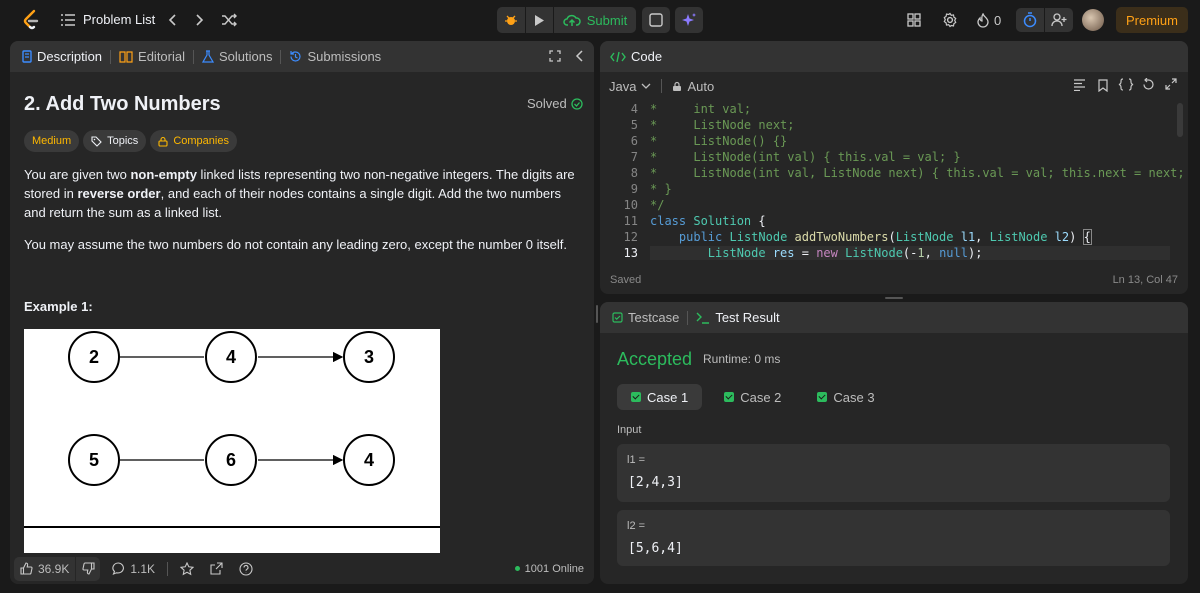  Describe the element at coordinates (168, 568) in the screenshot. I see `footer-divider` at that location.